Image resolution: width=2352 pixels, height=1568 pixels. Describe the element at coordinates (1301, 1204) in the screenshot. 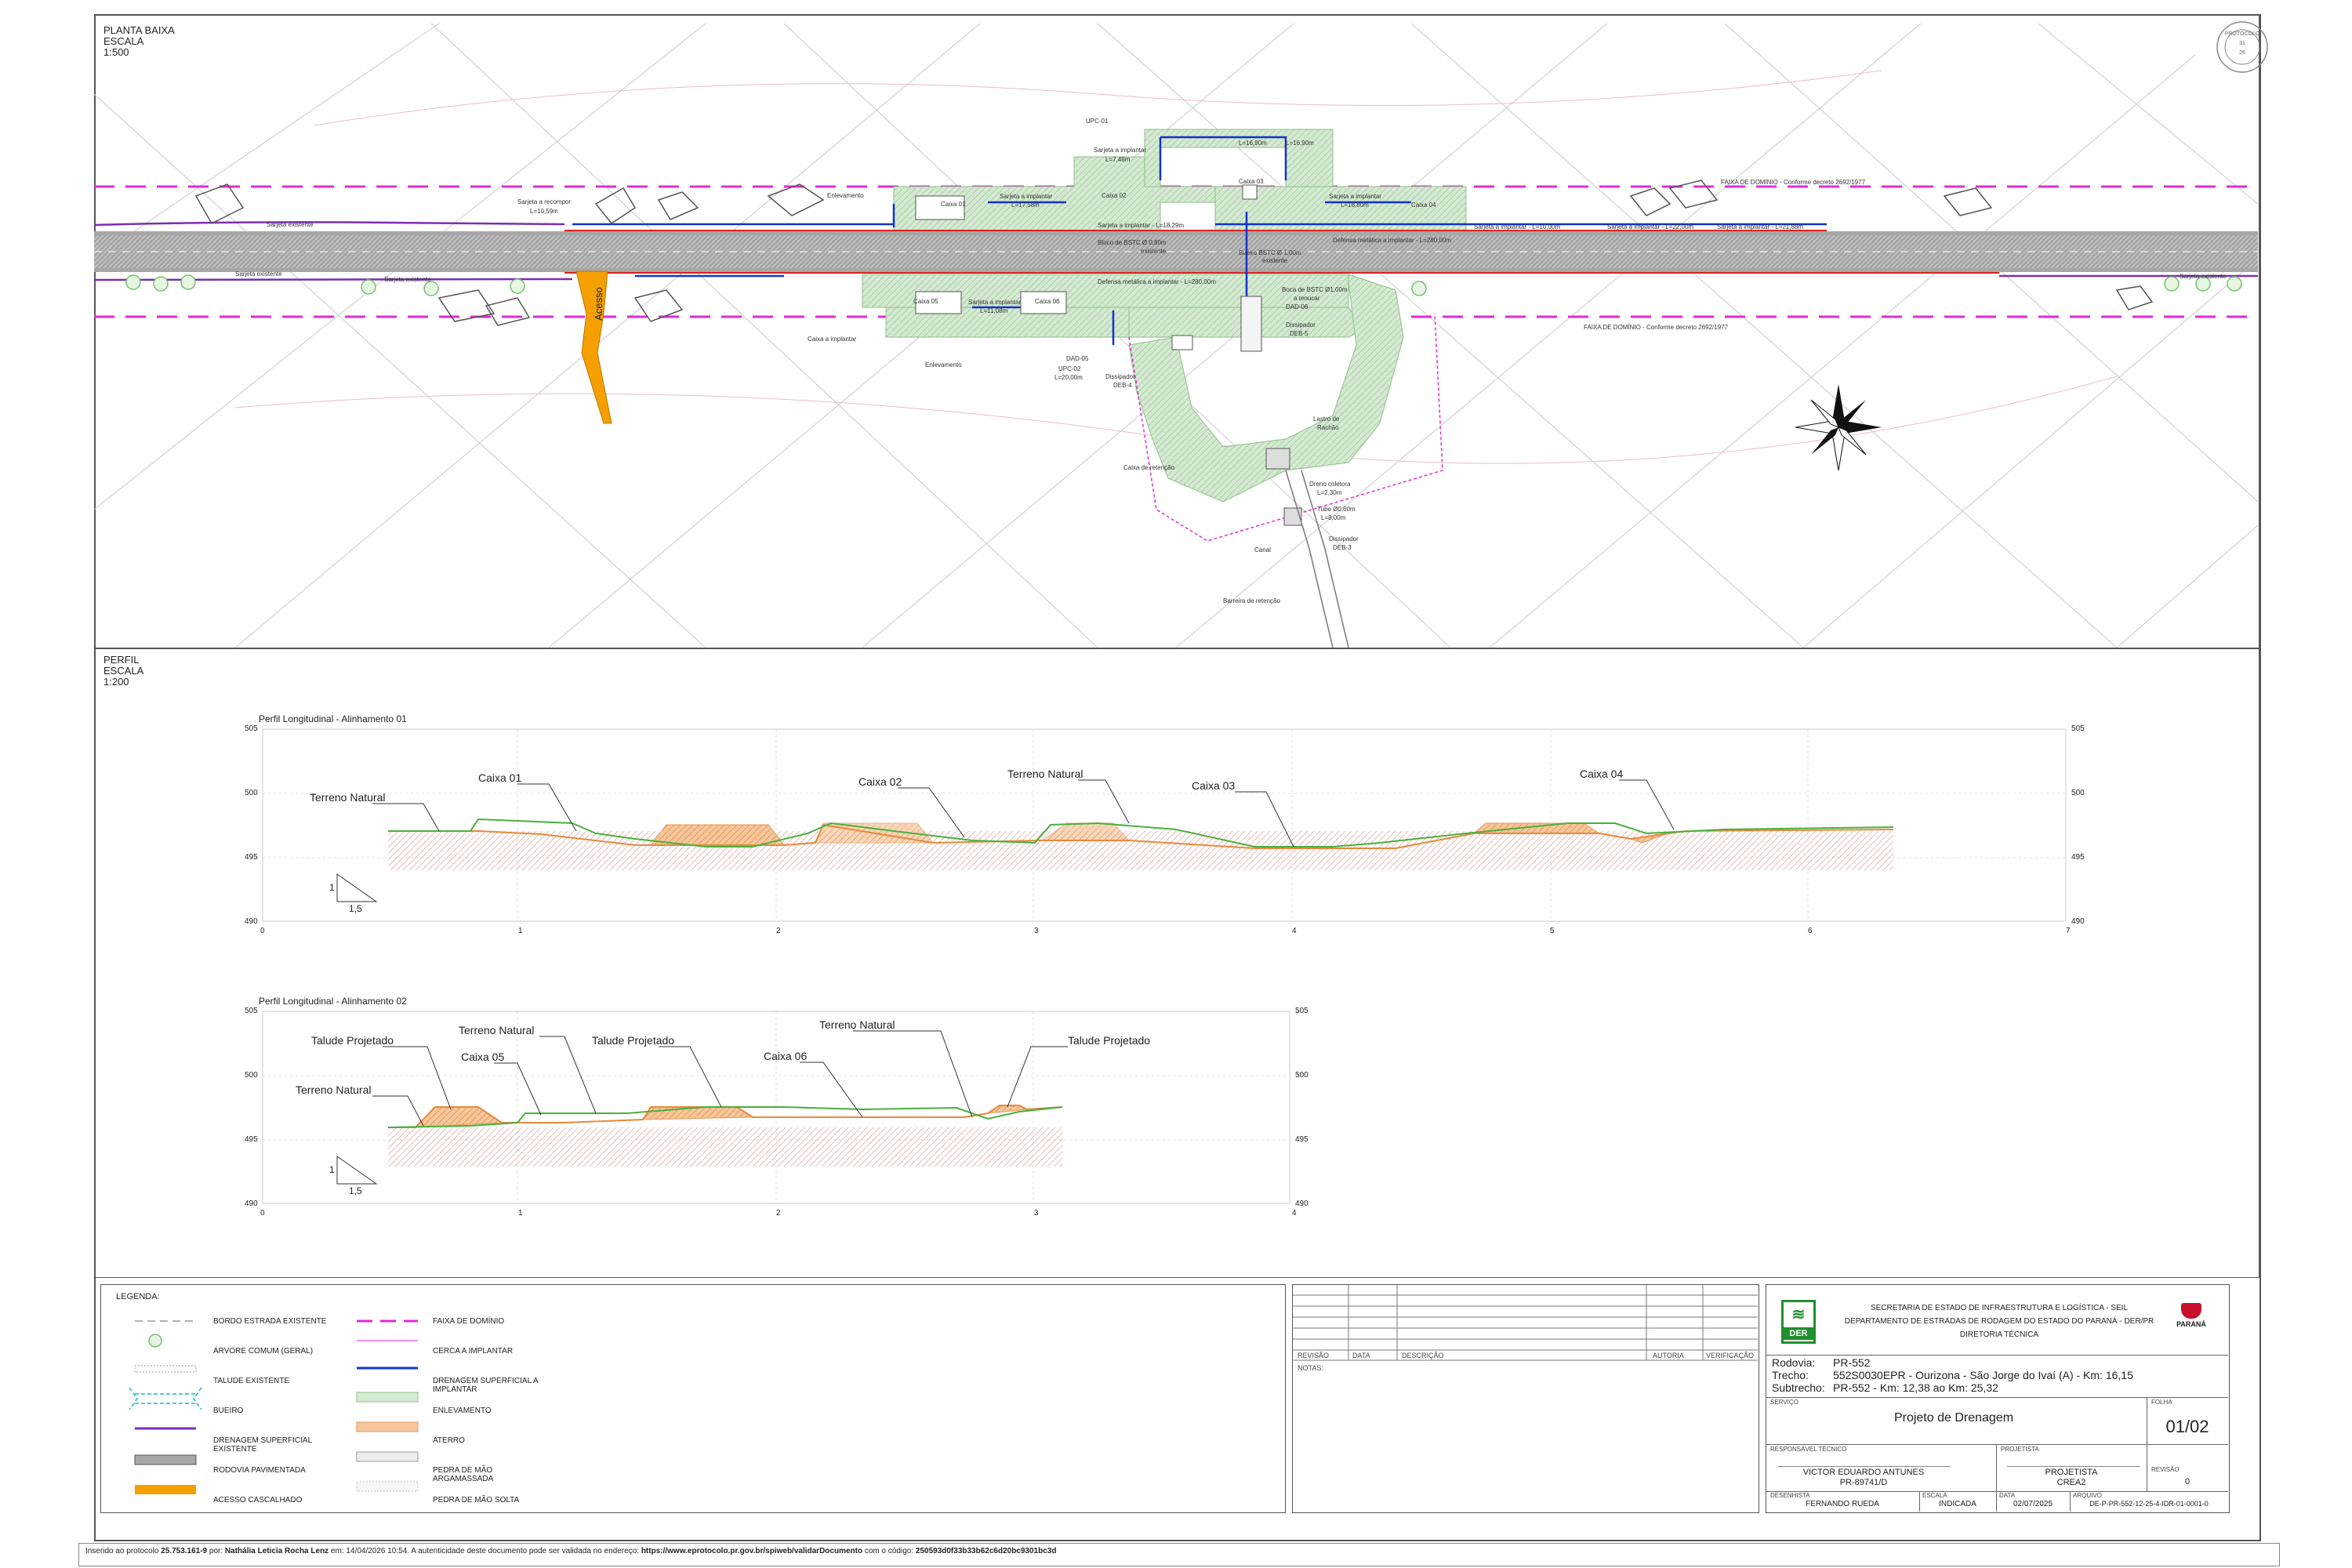

I see `profile2-y-tick: 490` at that location.